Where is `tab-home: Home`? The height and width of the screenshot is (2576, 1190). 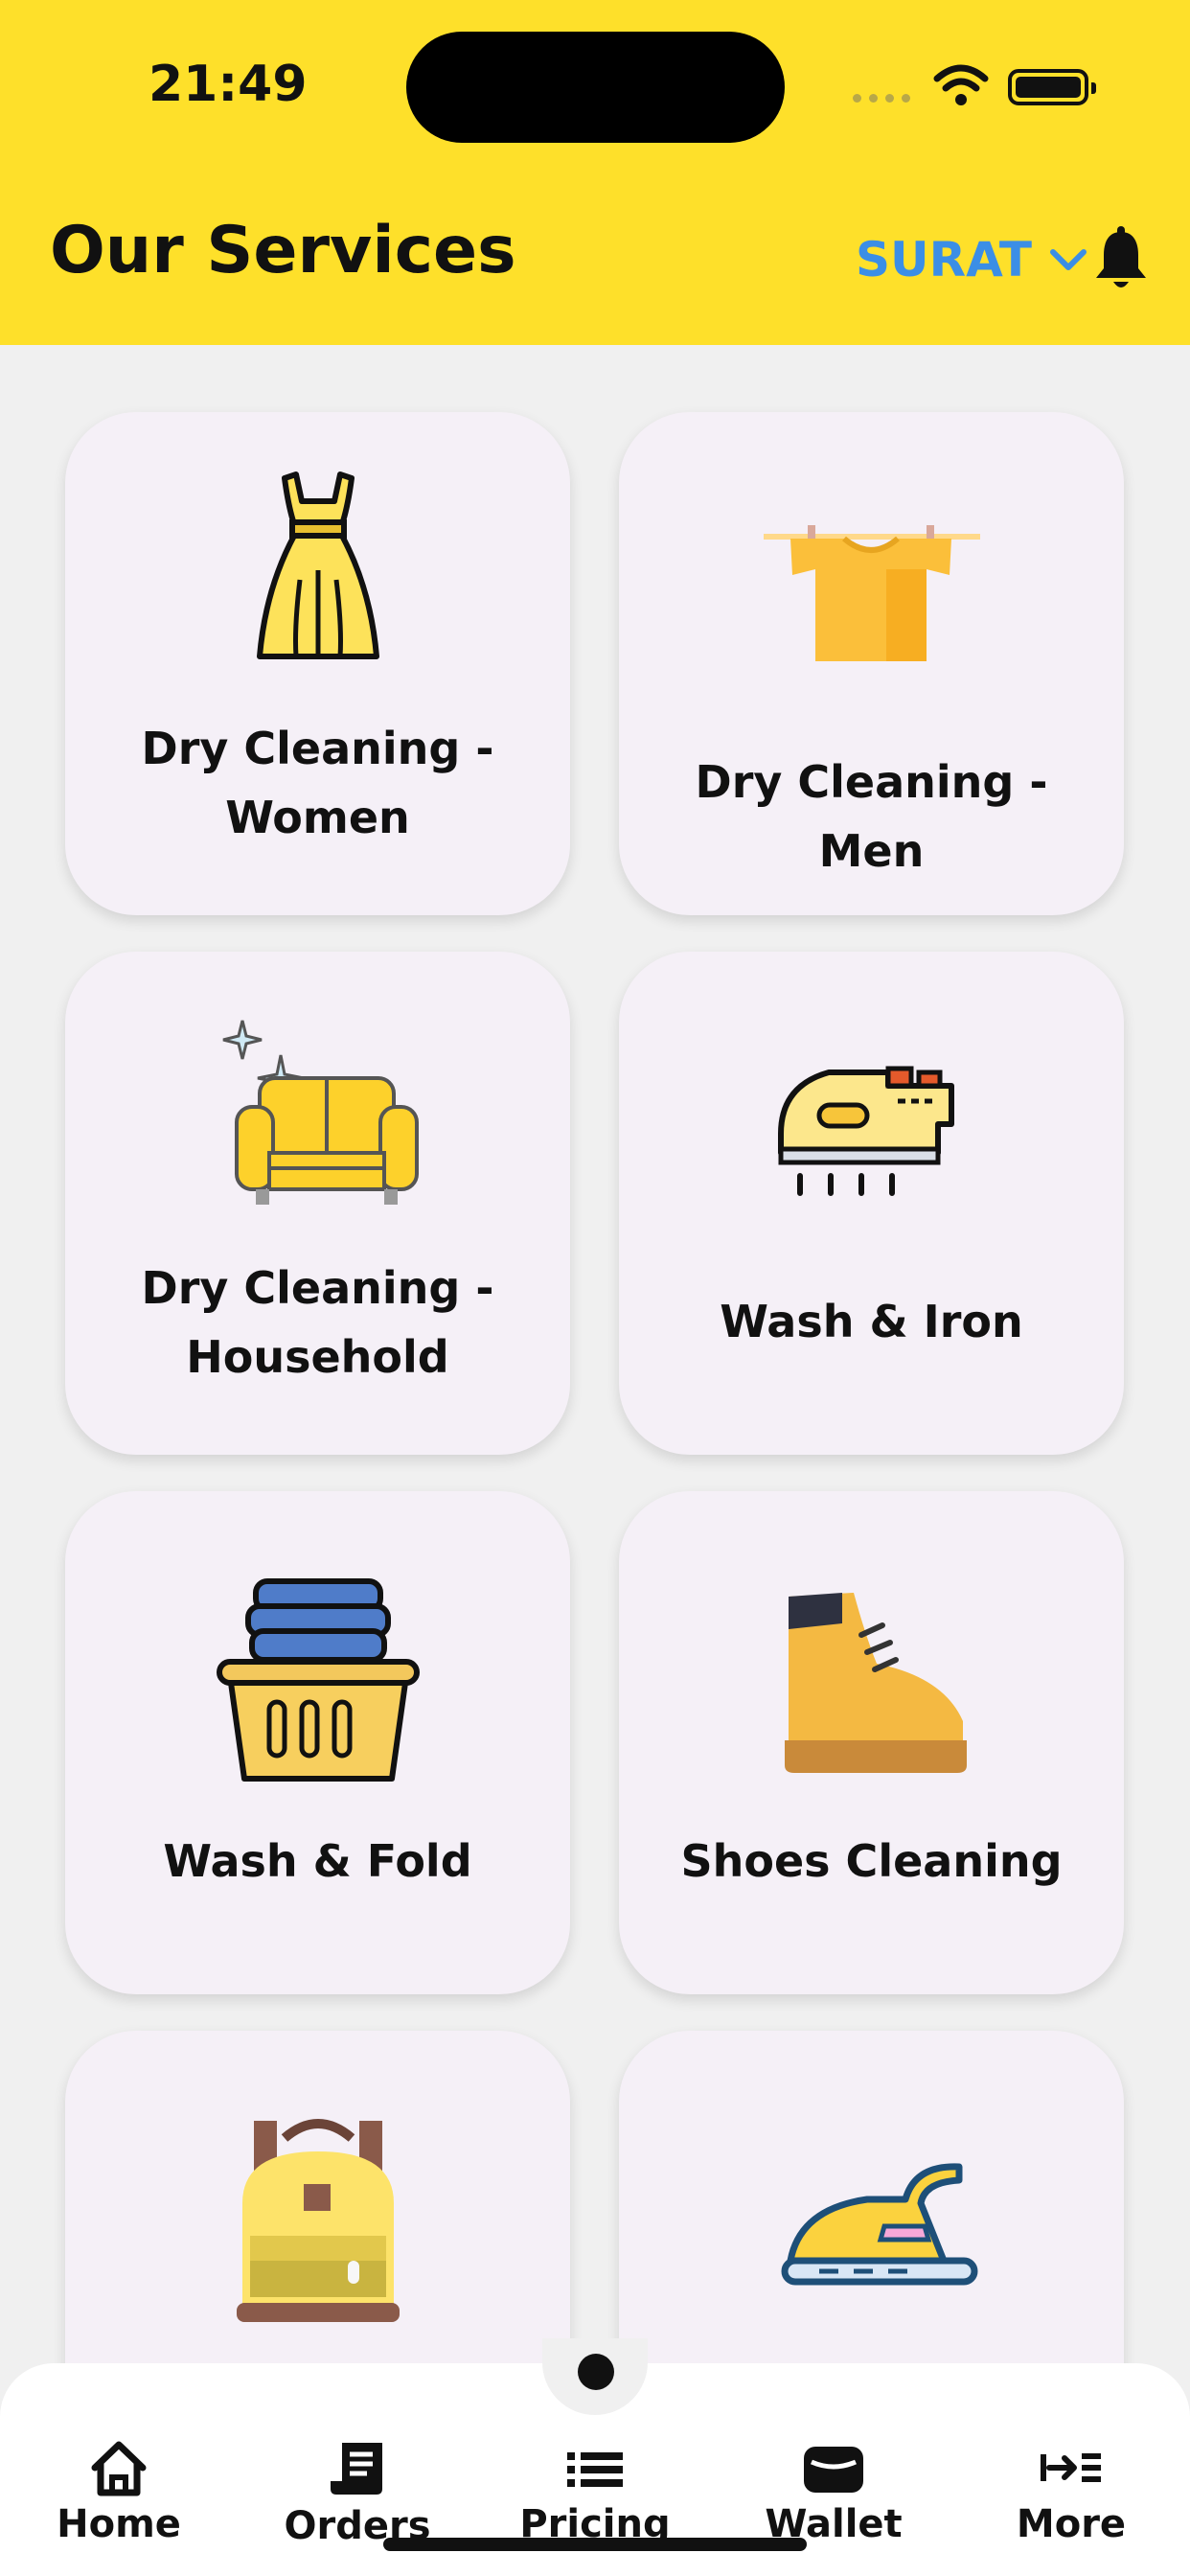
tab-home: Home is located at coordinates (119, 2492).